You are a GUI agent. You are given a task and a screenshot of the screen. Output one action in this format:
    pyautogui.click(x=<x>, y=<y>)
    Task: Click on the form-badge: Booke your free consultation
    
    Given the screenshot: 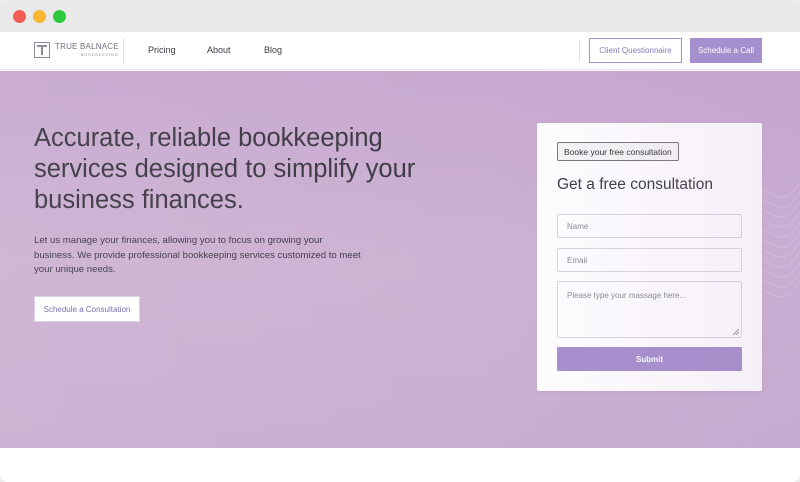 What is the action you would take?
    pyautogui.click(x=618, y=151)
    